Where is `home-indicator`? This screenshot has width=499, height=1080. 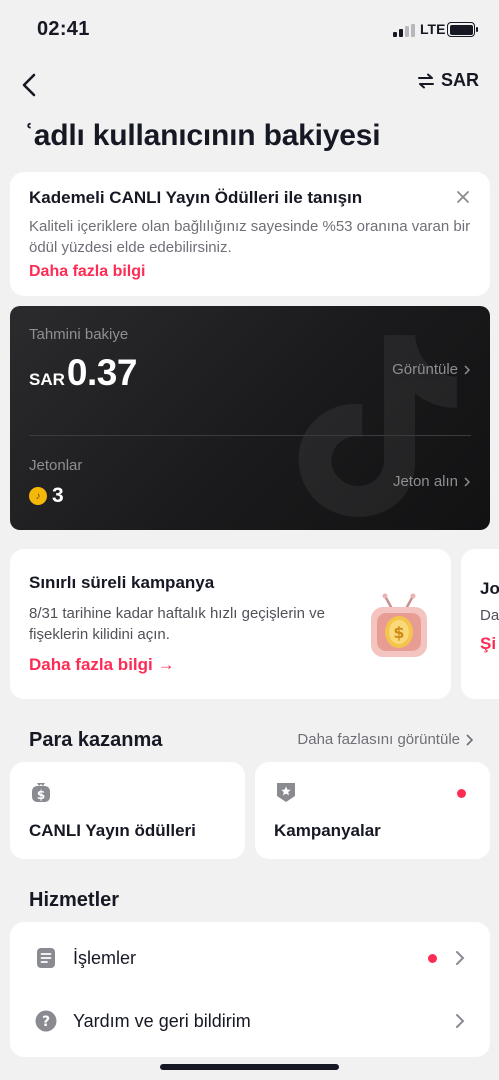
home-indicator is located at coordinates (249, 1067).